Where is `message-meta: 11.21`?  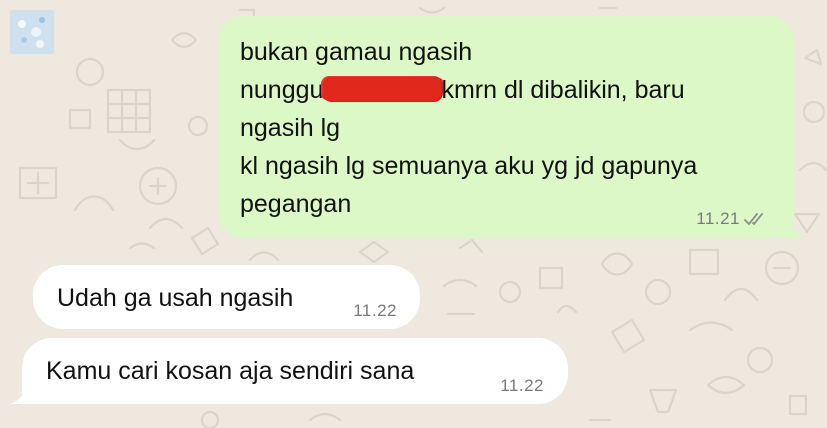 message-meta: 11.21 is located at coordinates (732, 219).